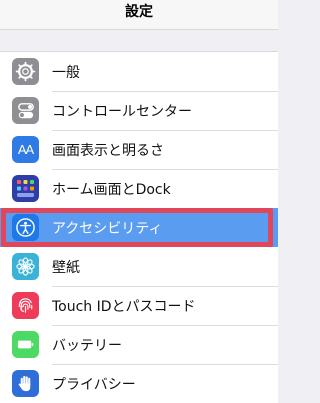 This screenshot has width=320, height=403. Describe the element at coordinates (25, 227) in the screenshot. I see `accessibility-icon` at that location.